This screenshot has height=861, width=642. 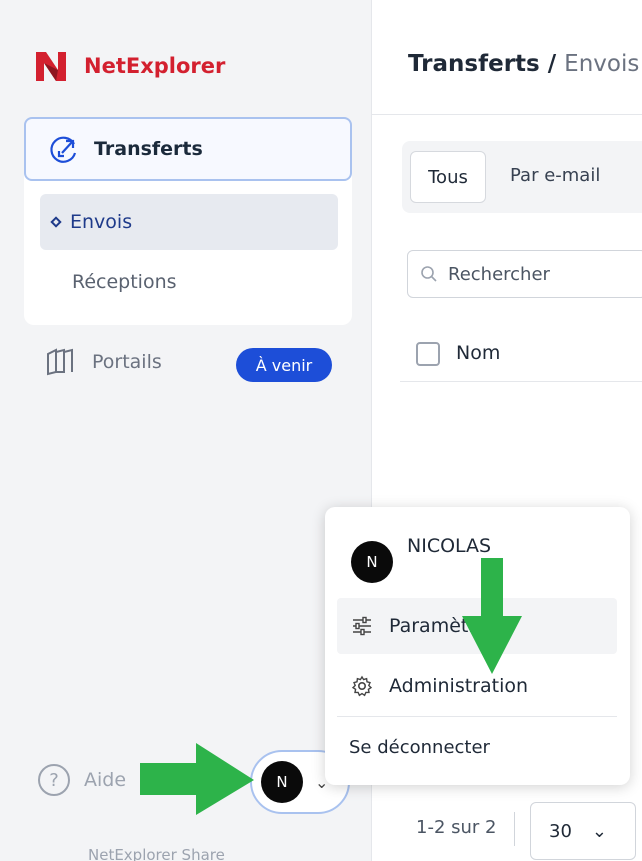 I want to click on search-icon, so click(x=429, y=274).